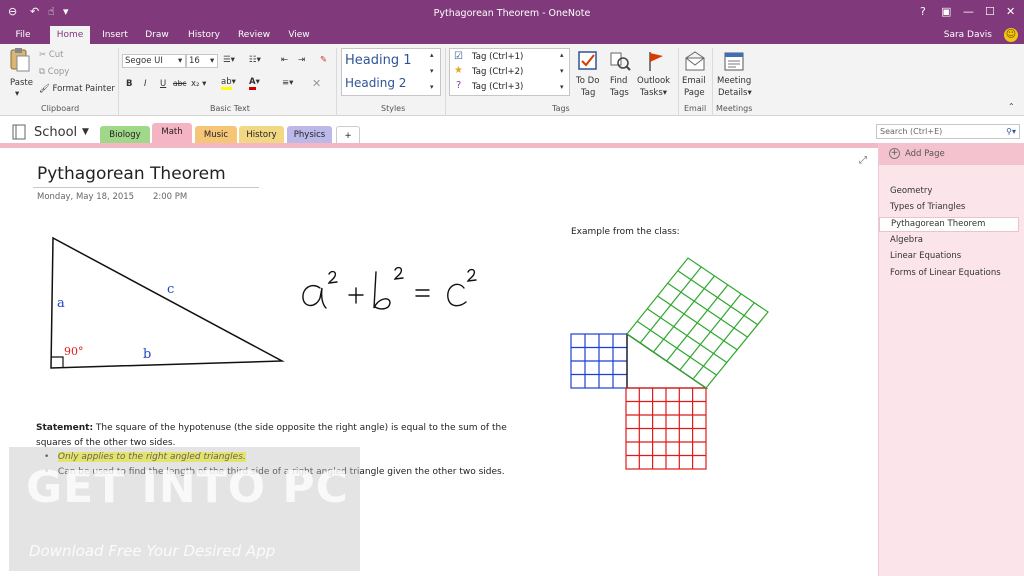 The image size is (1024, 576). What do you see at coordinates (255, 60) in the screenshot?
I see `numbering-icon: ☷▾` at bounding box center [255, 60].